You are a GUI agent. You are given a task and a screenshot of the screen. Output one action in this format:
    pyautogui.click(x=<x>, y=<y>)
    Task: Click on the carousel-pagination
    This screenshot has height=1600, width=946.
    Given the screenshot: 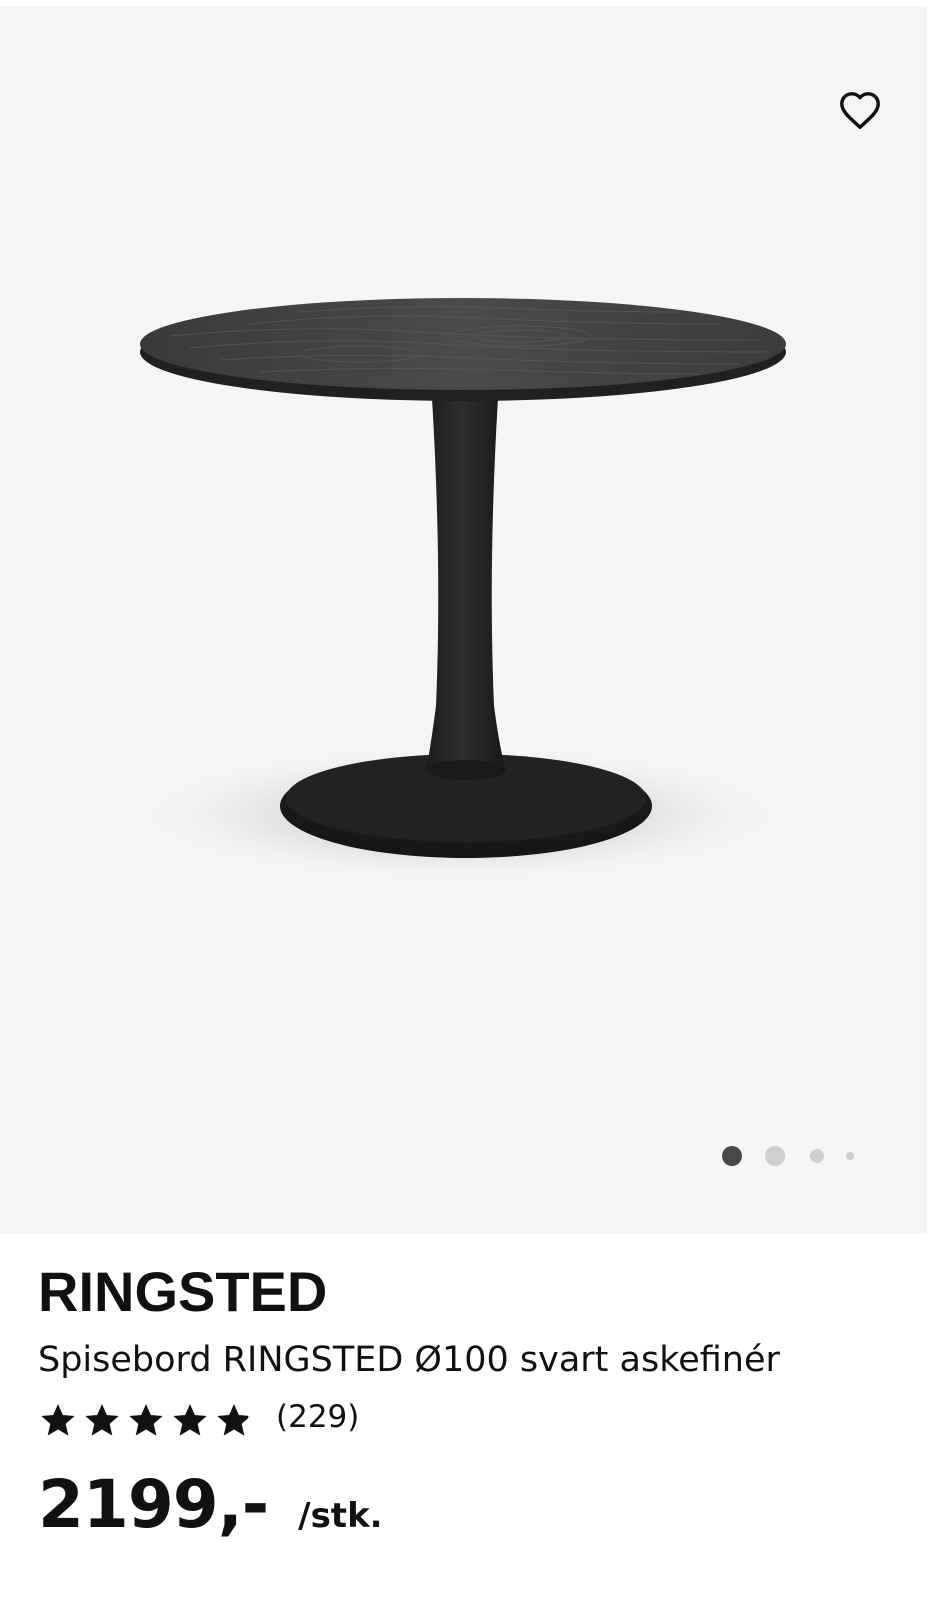 What is the action you would take?
    pyautogui.click(x=800, y=1156)
    